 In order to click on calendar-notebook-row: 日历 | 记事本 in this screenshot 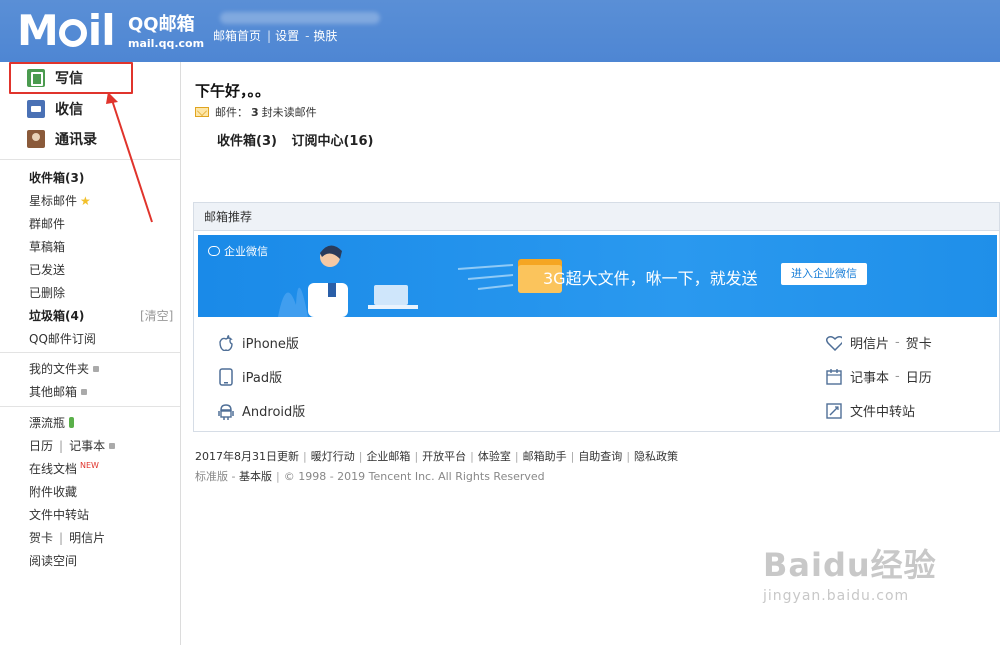, I will do `click(72, 445)`.